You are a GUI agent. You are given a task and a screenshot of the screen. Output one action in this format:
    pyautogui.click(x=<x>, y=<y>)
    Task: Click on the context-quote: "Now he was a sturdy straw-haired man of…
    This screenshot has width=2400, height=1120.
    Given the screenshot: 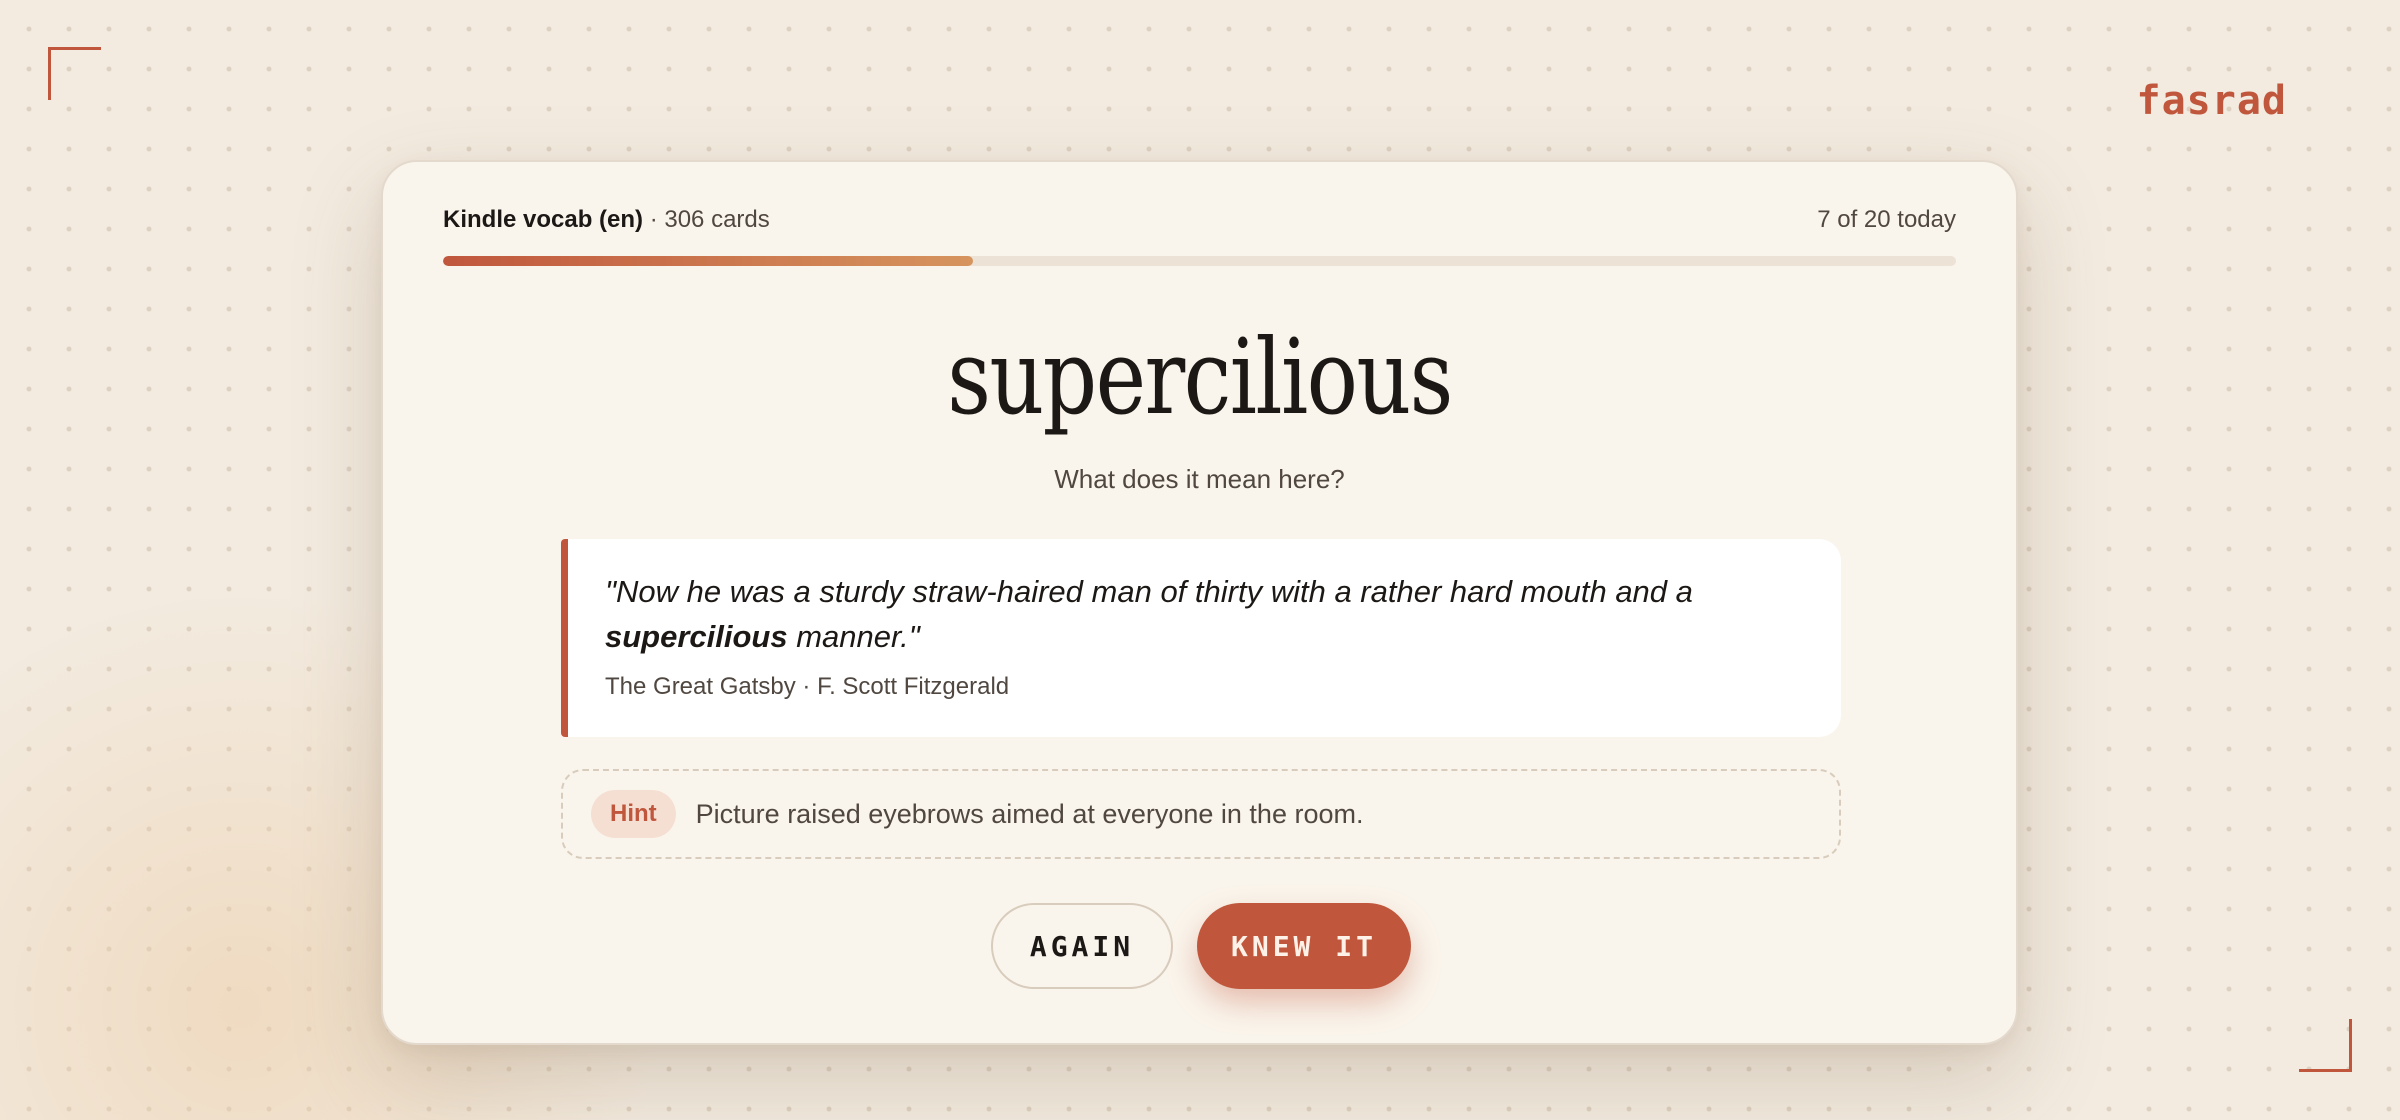 What is the action you would take?
    pyautogui.click(x=1201, y=638)
    